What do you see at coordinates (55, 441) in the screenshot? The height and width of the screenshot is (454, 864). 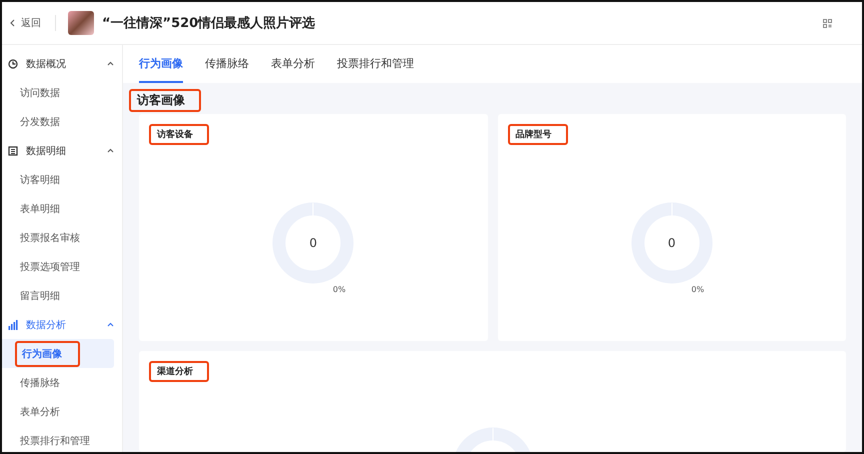 I see `sidebar-item-label: 投票排行和管理` at bounding box center [55, 441].